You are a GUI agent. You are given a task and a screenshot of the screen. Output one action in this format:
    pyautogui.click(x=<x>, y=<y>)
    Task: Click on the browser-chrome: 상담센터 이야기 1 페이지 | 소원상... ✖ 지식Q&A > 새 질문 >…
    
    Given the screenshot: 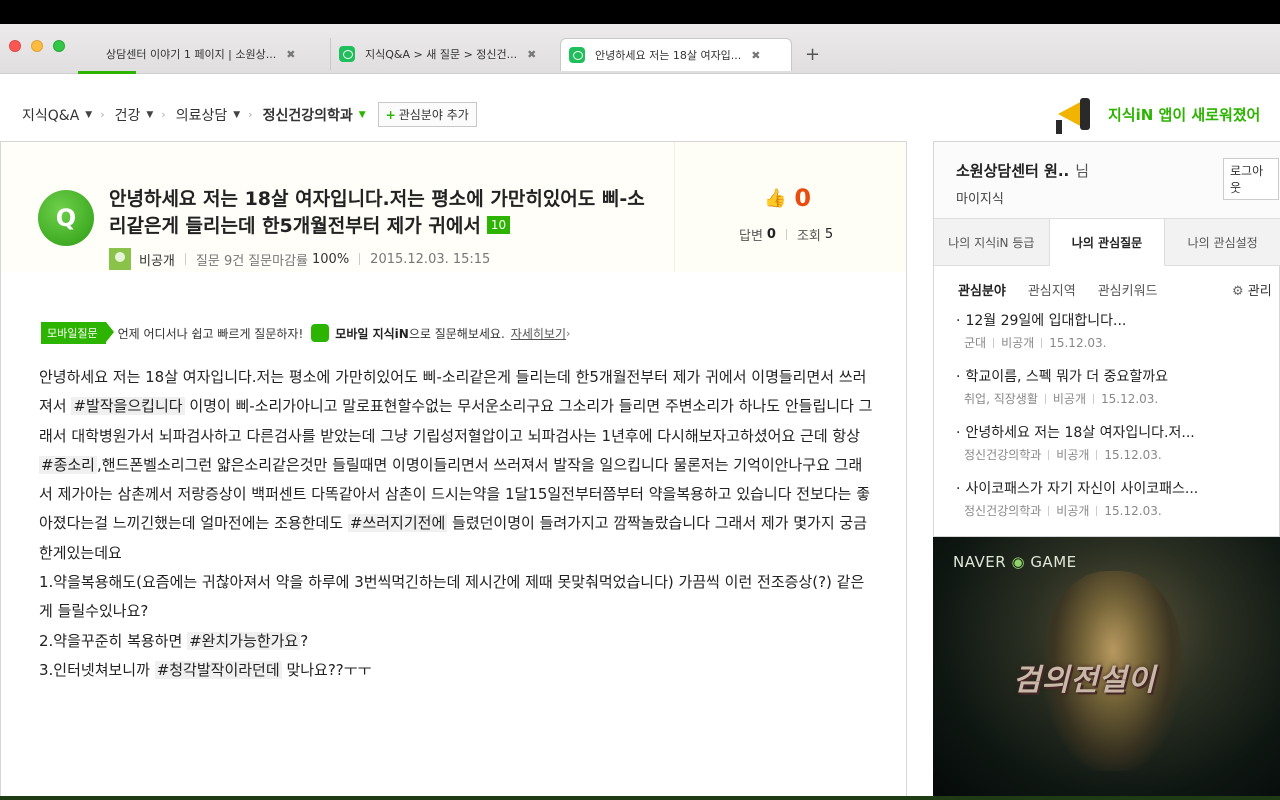 What is the action you would take?
    pyautogui.click(x=640, y=49)
    